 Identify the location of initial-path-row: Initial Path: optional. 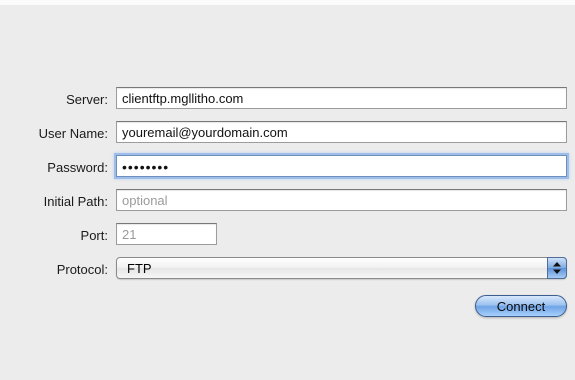
(287, 201).